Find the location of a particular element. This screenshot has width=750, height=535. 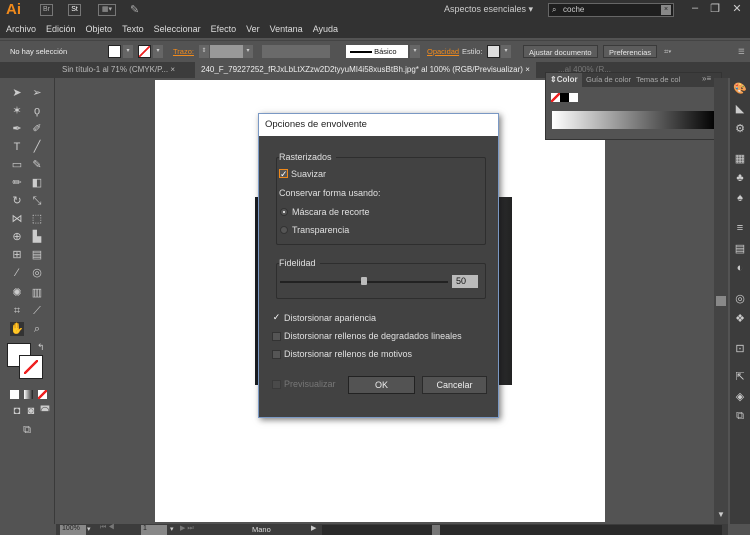

gradient-tool-icon: ▤ is located at coordinates (37, 255).